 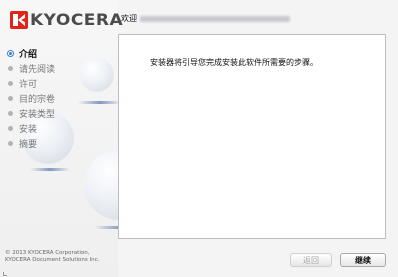 I want to click on logo-text: KYOCERA, so click(x=77, y=20).